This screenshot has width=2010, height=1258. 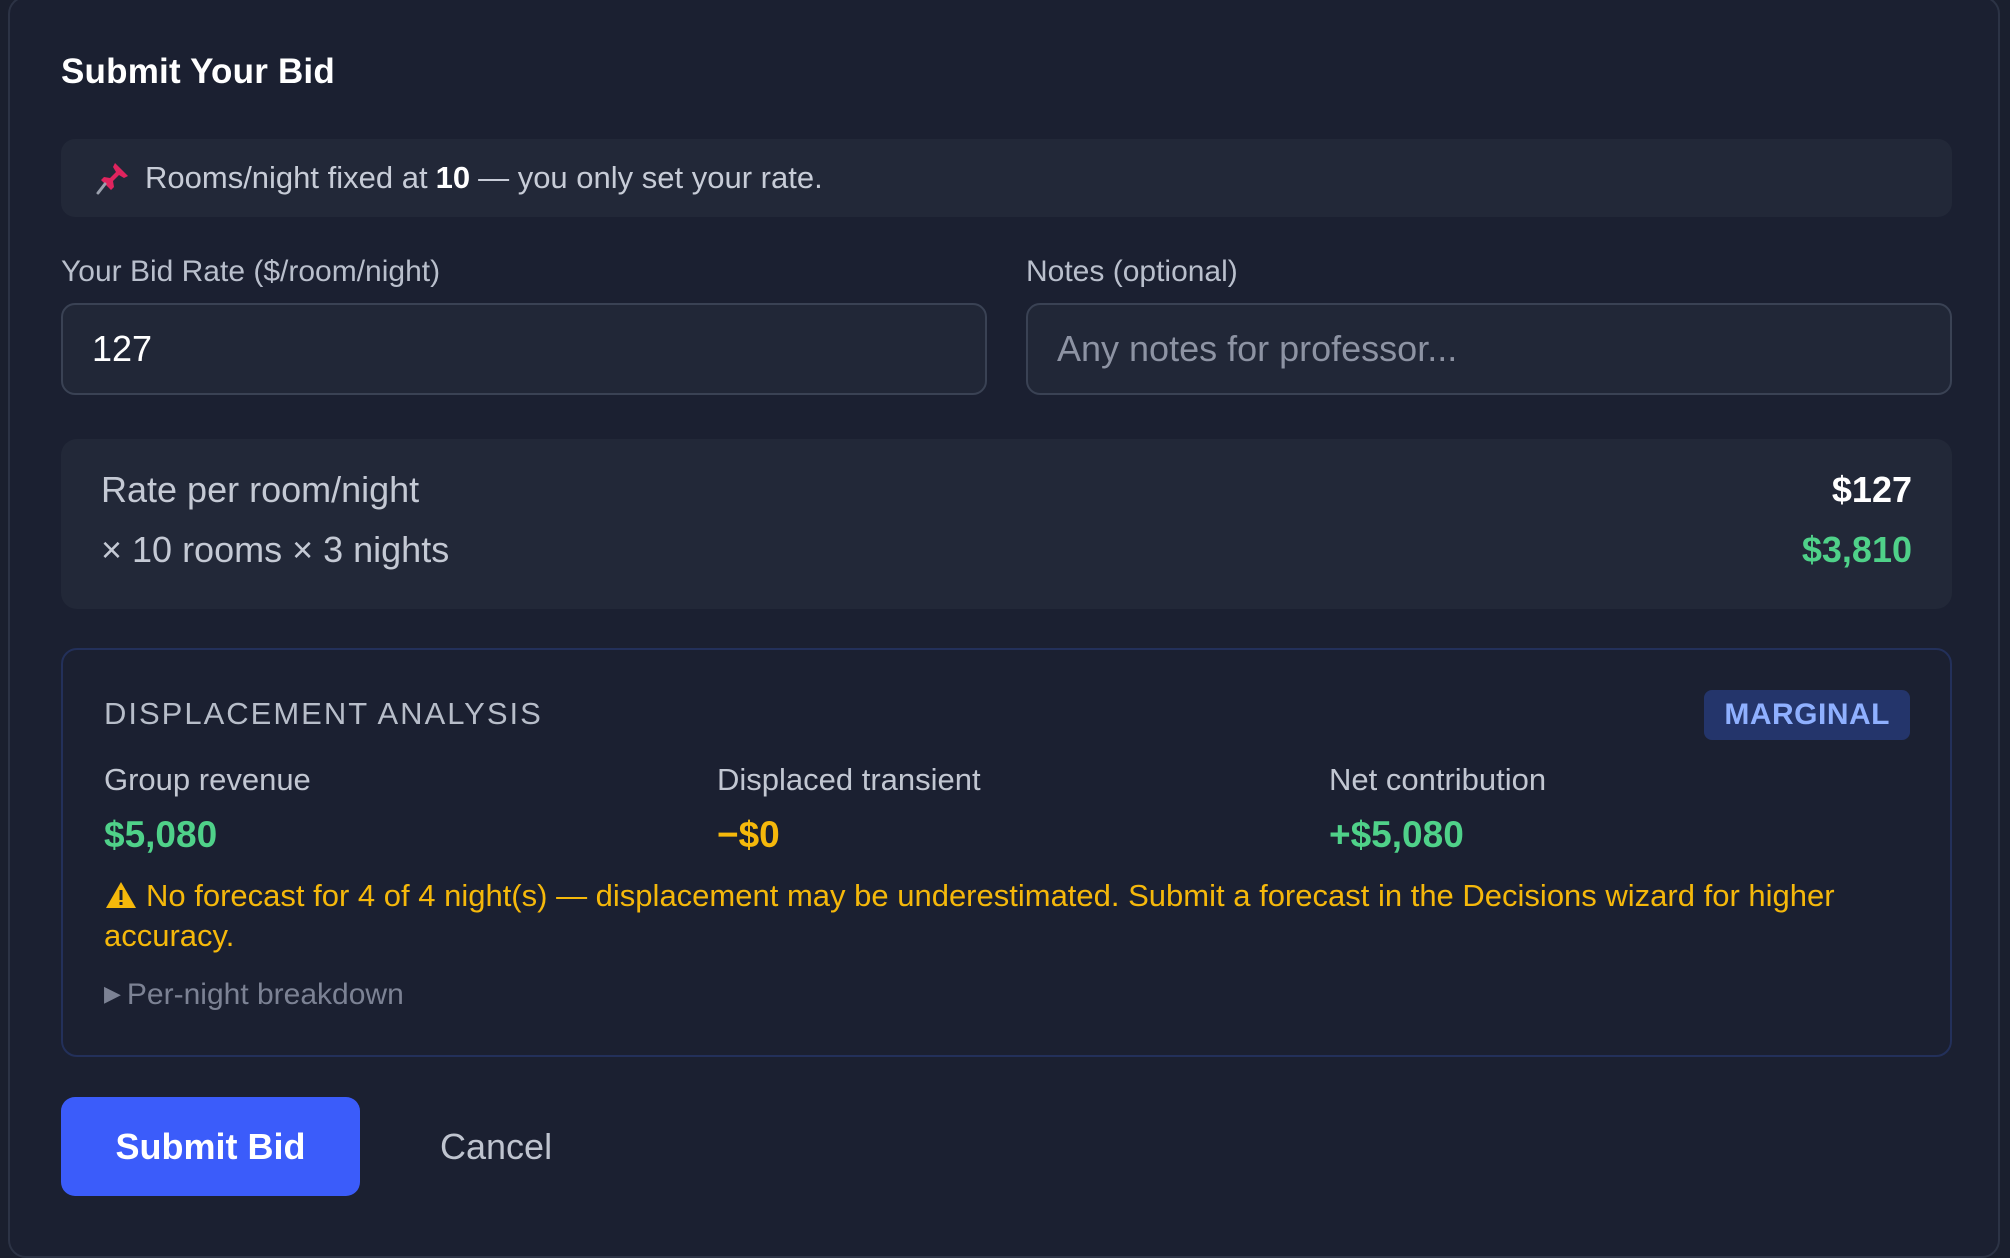 What do you see at coordinates (1807, 715) in the screenshot?
I see `status-badge: MARGINAL` at bounding box center [1807, 715].